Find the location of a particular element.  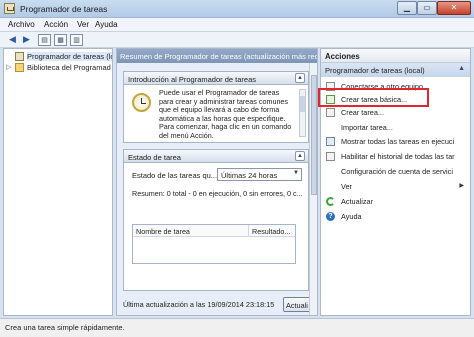

actions-group-header: Programador de tareas (local) ▲ is located at coordinates (395, 70).